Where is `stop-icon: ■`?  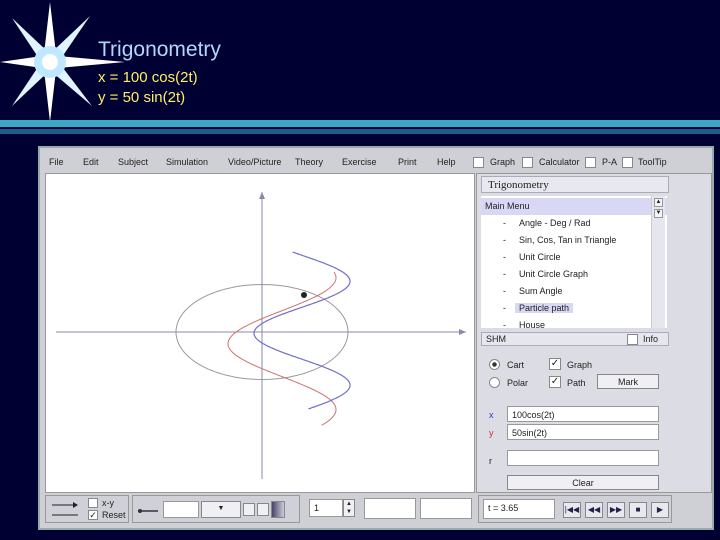
stop-icon: ■ is located at coordinates (638, 510).